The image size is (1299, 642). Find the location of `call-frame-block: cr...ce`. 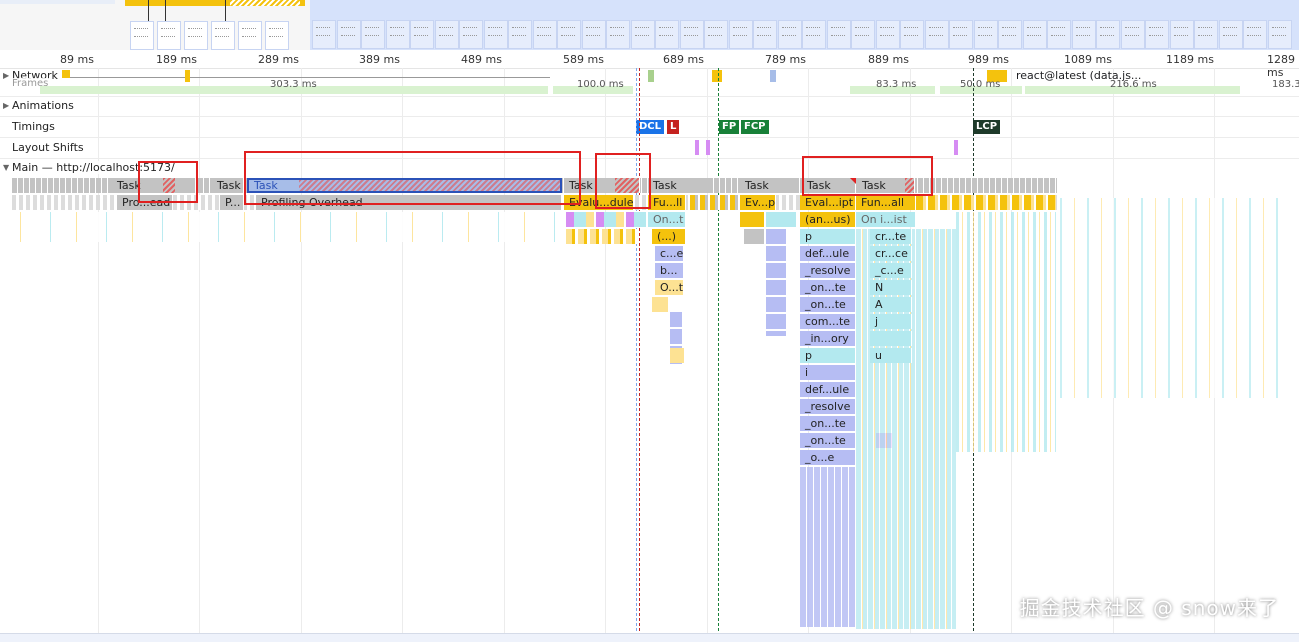

call-frame-block: cr...ce is located at coordinates (891, 253).